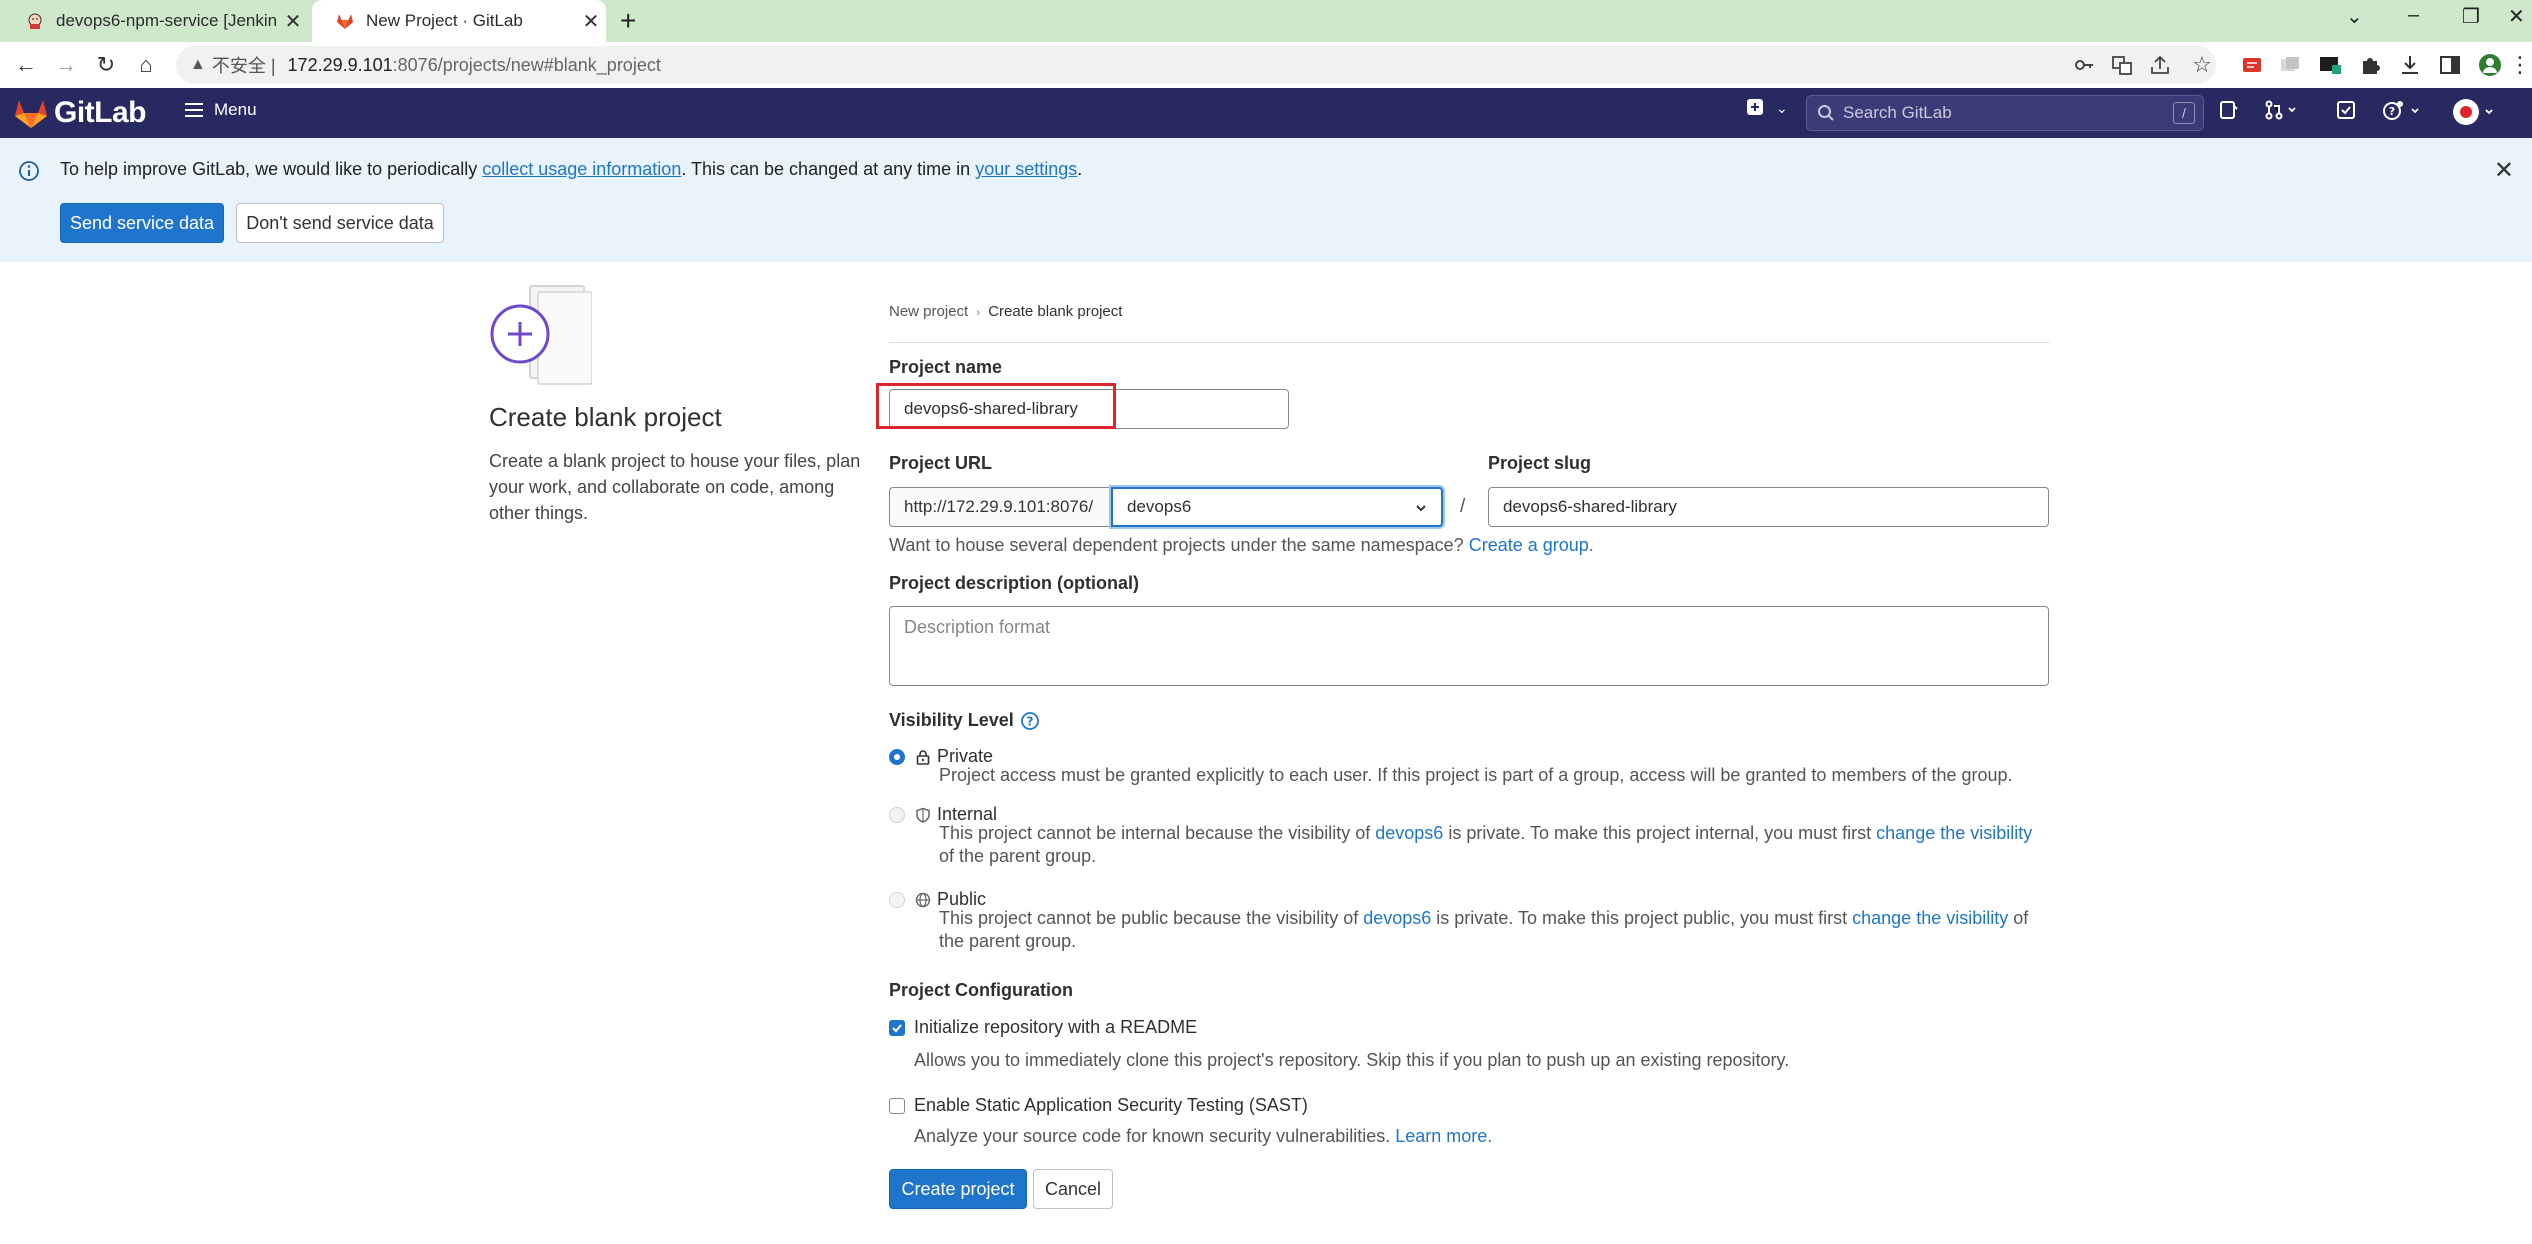 The width and height of the screenshot is (2532, 1244). Describe the element at coordinates (2354, 16) in the screenshot. I see `tab-search-chevron-icon: ⌄` at that location.